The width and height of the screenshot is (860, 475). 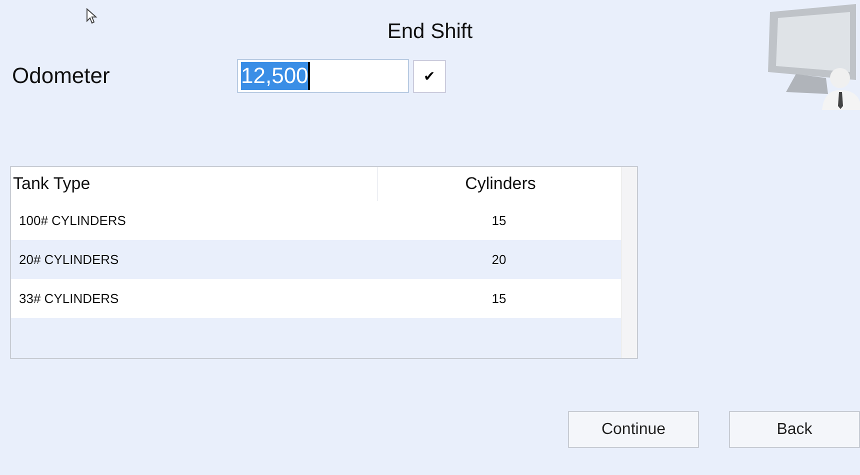 I want to click on table-cell-text: 33# CYLINDERS, so click(x=69, y=298).